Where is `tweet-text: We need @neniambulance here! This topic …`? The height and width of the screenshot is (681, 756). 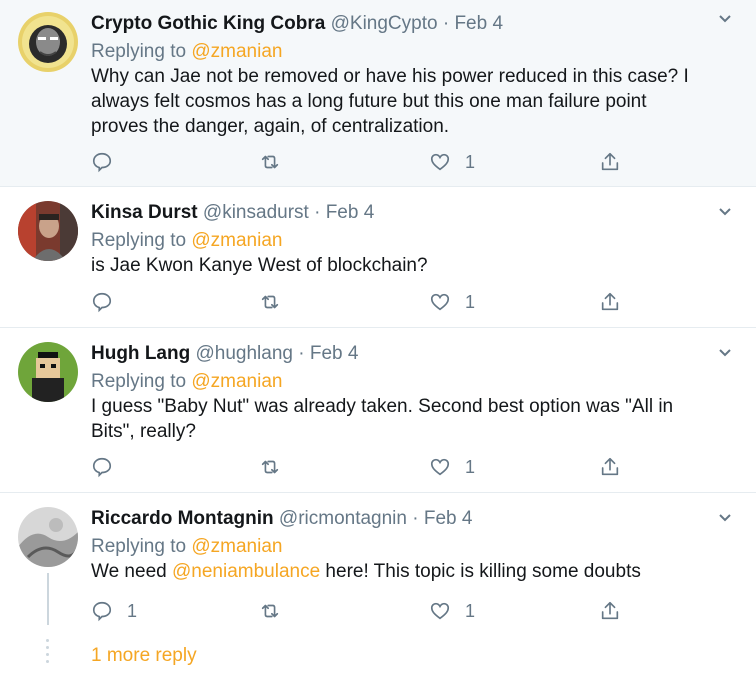 tweet-text: We need @neniambulance here! This topic … is located at coordinates (403, 571).